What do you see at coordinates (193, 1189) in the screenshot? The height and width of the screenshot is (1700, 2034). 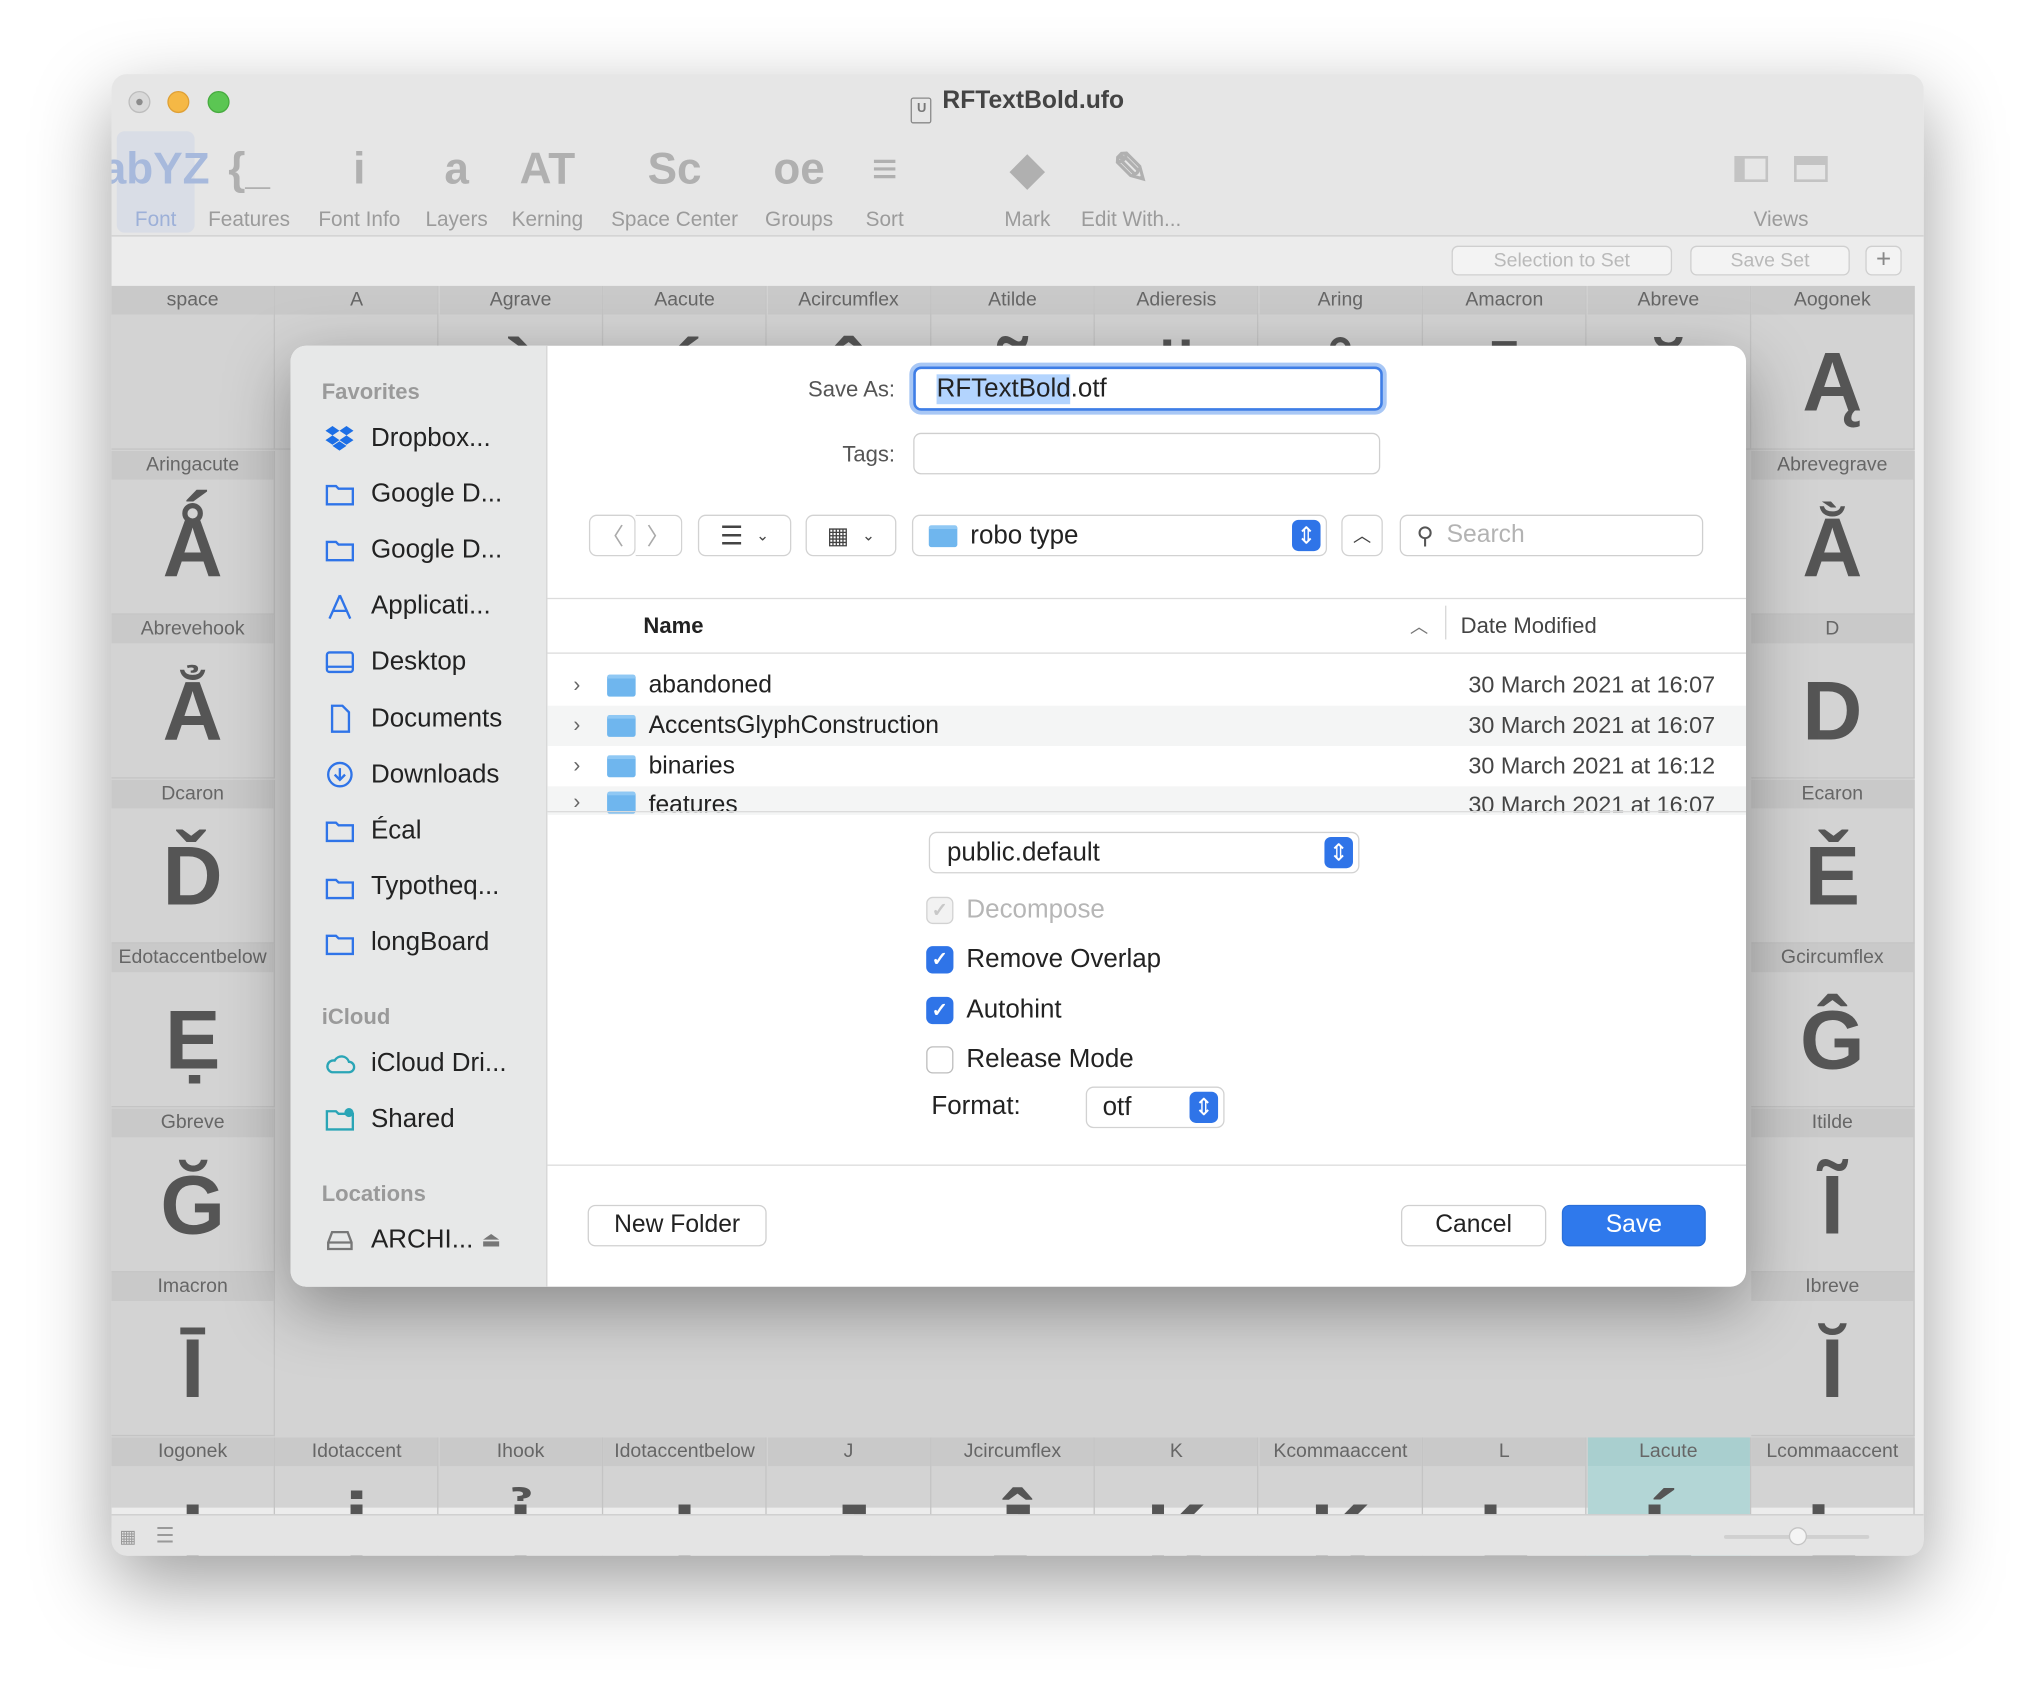 I see `glyph-cell: Gbreve Ğ` at bounding box center [193, 1189].